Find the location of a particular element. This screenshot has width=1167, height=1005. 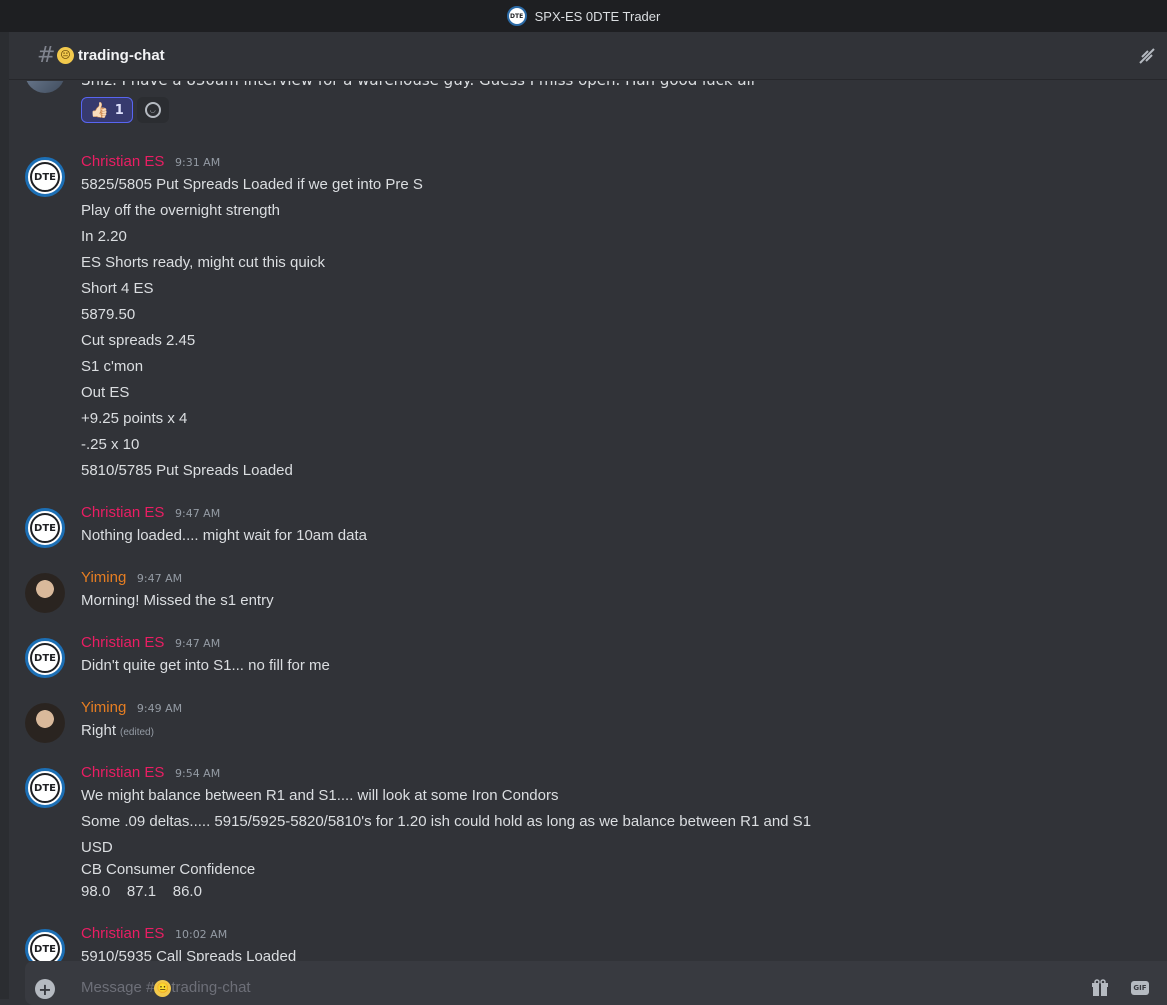

placeholder-channel: trading-chat is located at coordinates (211, 987).